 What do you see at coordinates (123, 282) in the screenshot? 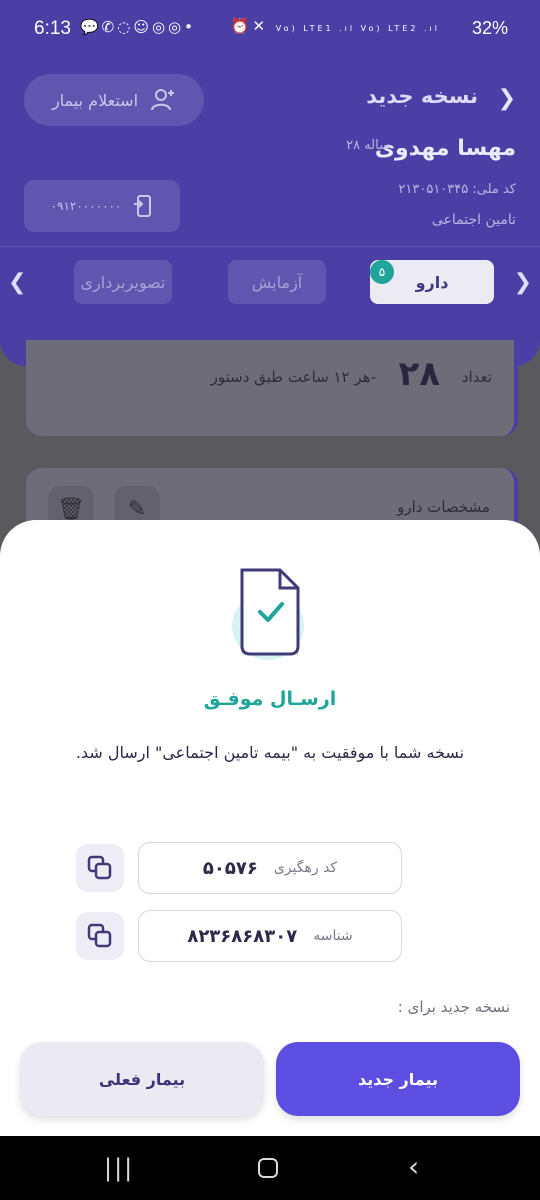
I see `tab-imaging: تصویربرداری` at bounding box center [123, 282].